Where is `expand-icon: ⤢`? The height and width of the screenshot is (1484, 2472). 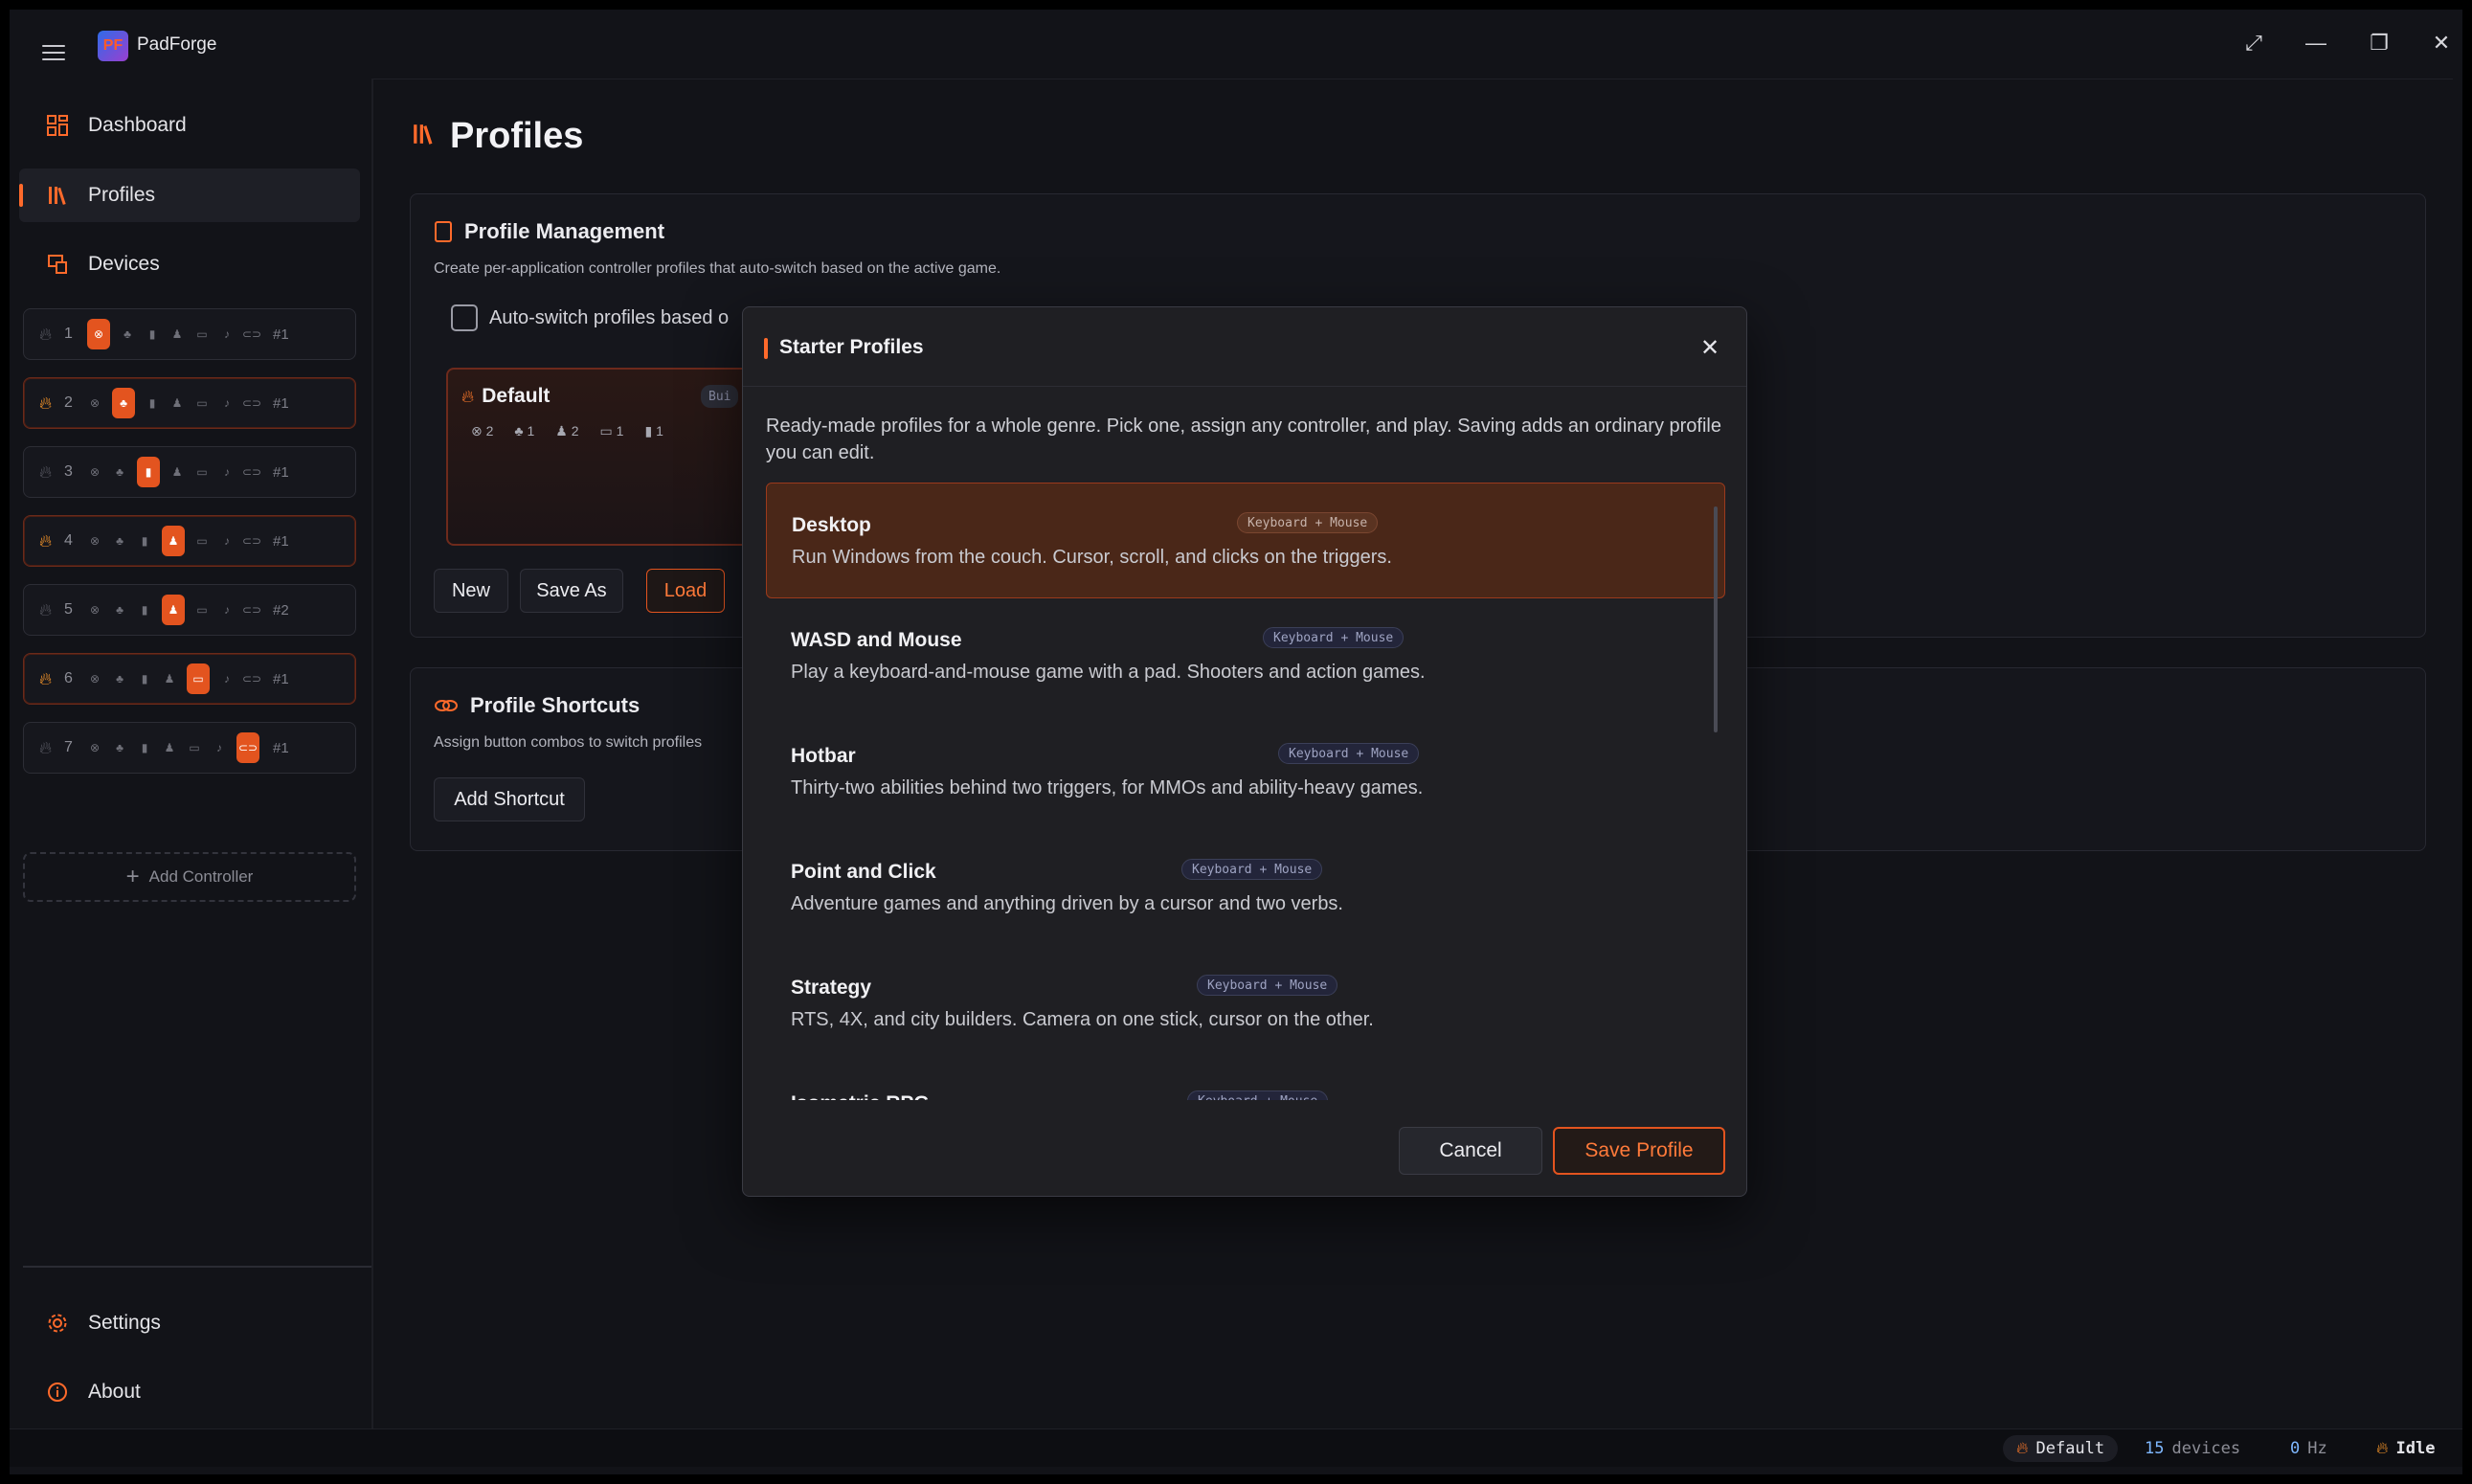
expand-icon: ⤢ is located at coordinates (2254, 43).